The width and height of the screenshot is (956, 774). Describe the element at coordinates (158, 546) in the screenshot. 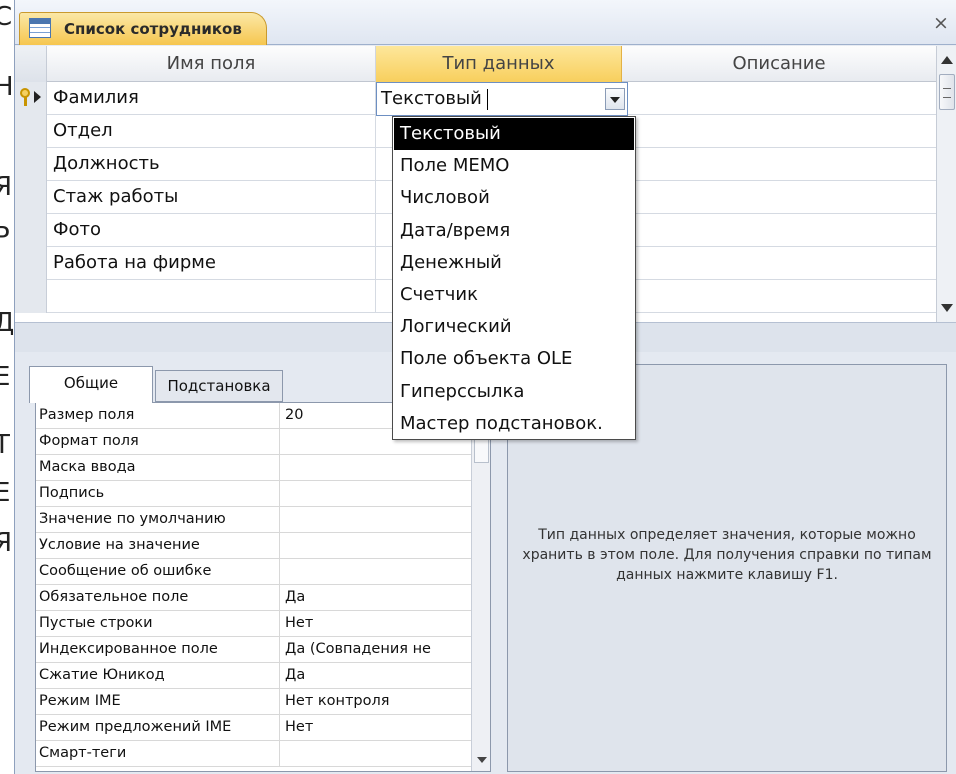

I see `property-label: Условие на значение` at that location.